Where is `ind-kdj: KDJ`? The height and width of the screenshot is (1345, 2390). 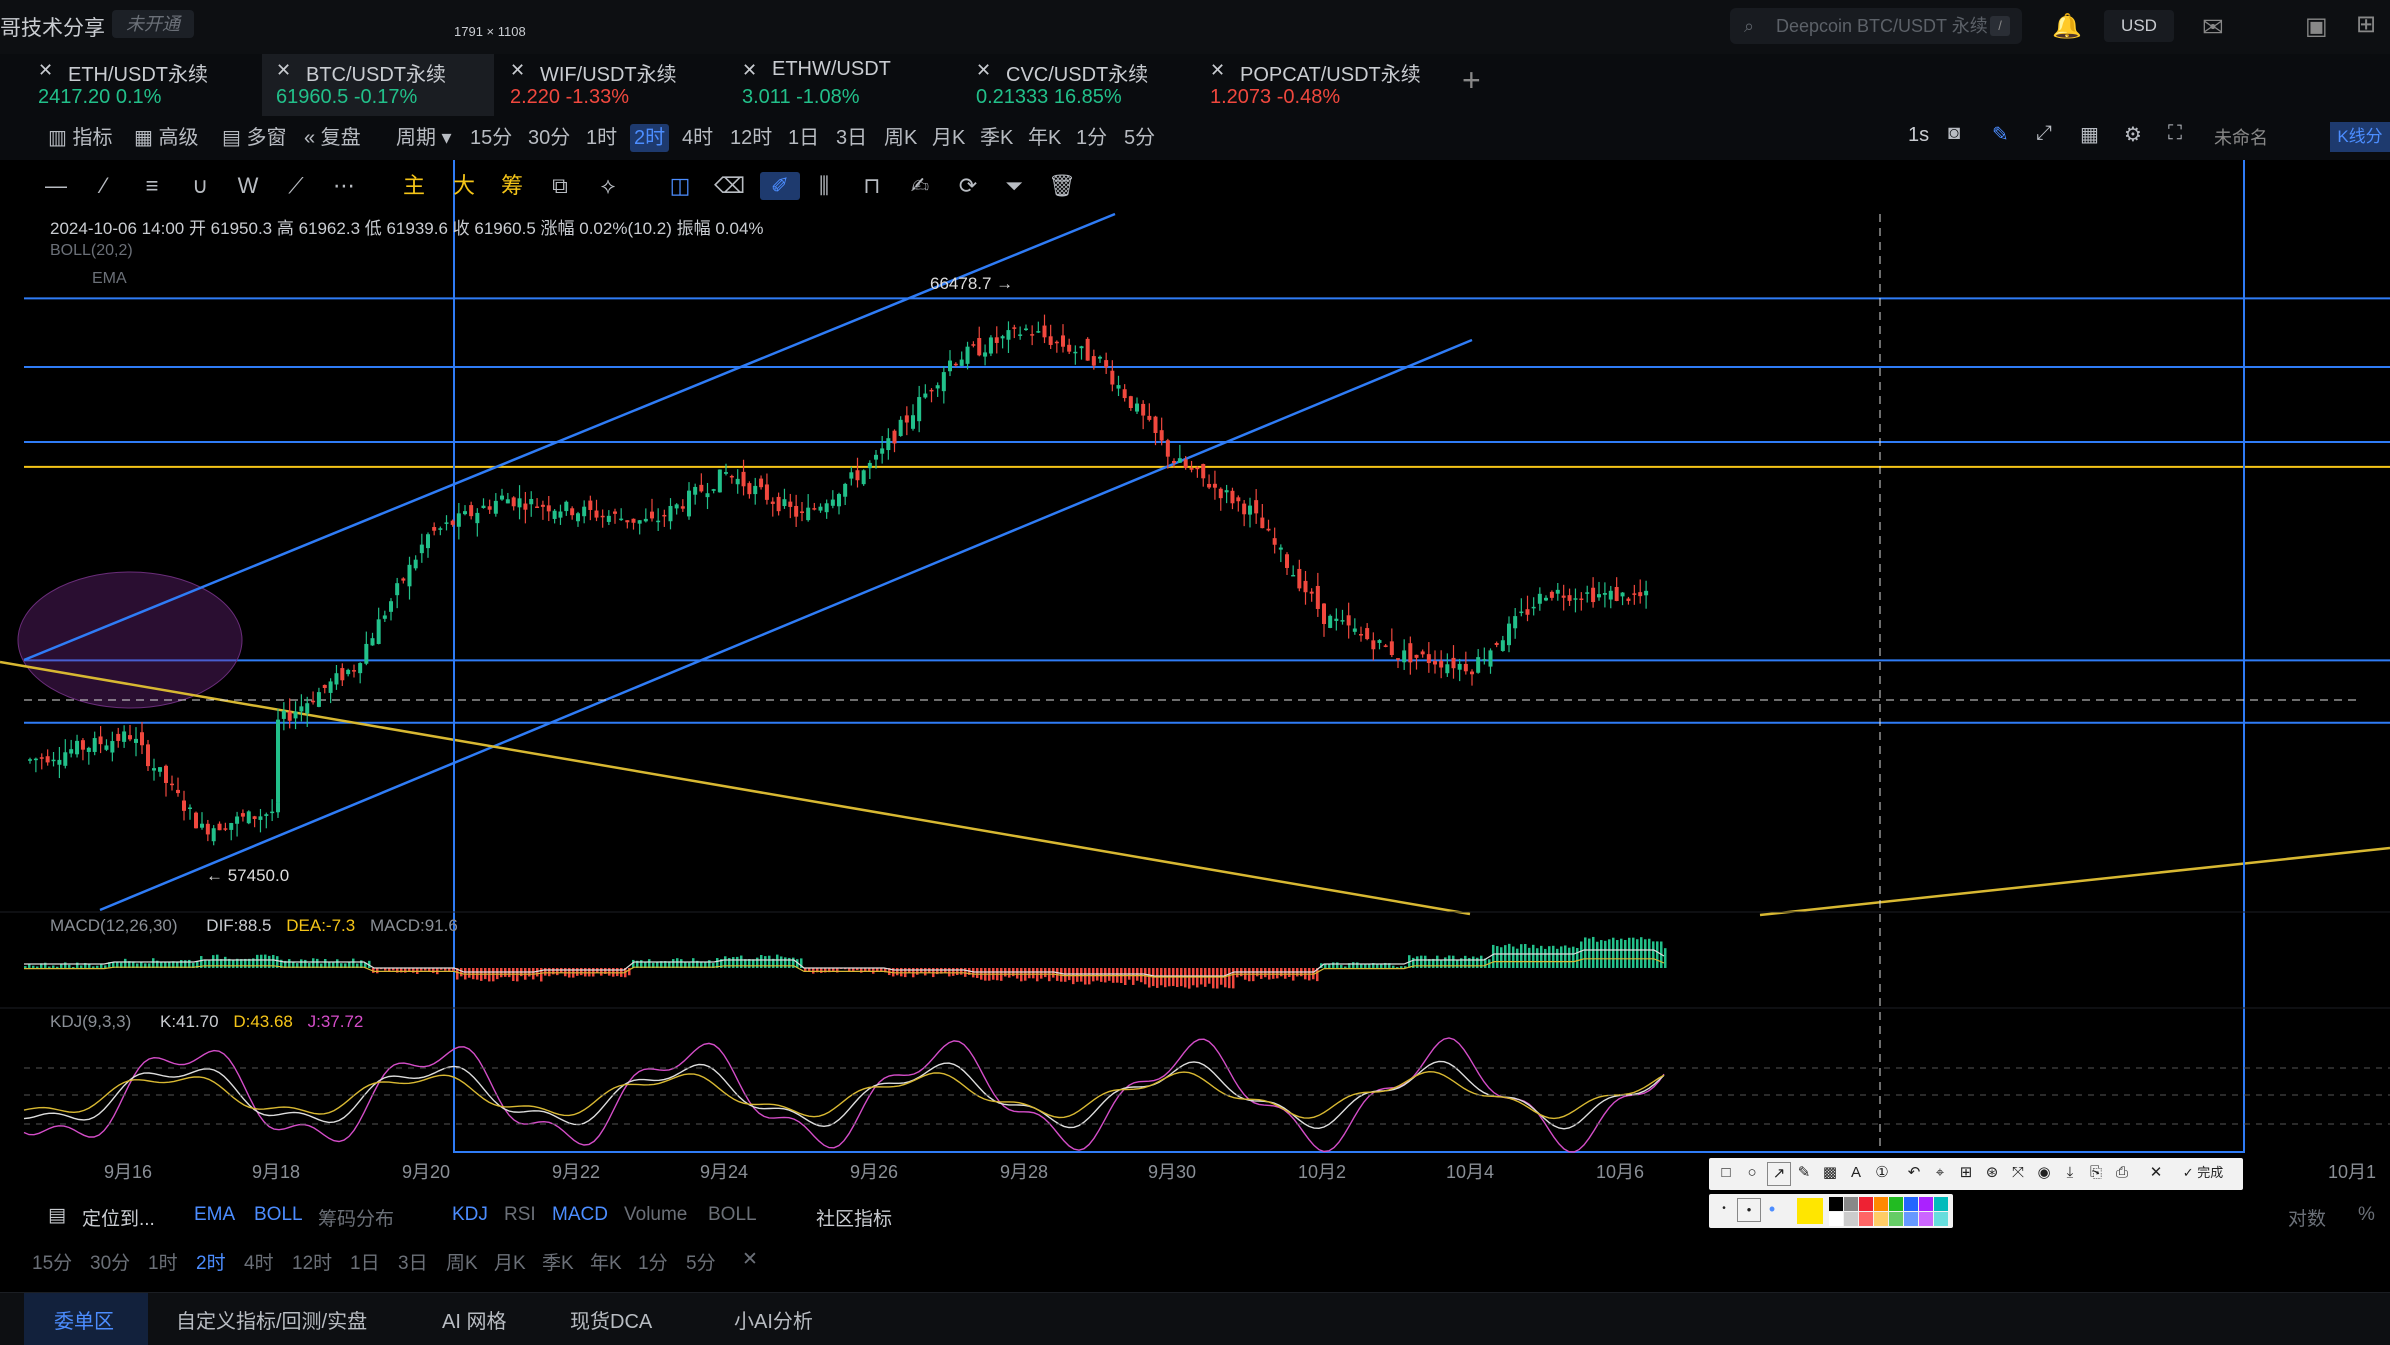 ind-kdj: KDJ is located at coordinates (470, 1215).